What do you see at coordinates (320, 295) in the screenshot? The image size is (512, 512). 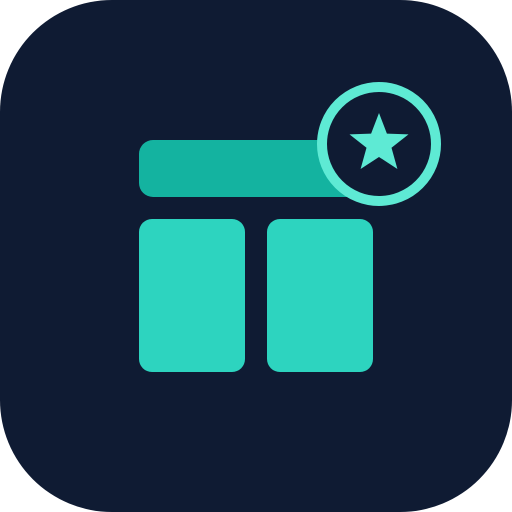 I see `right-panel-shape` at bounding box center [320, 295].